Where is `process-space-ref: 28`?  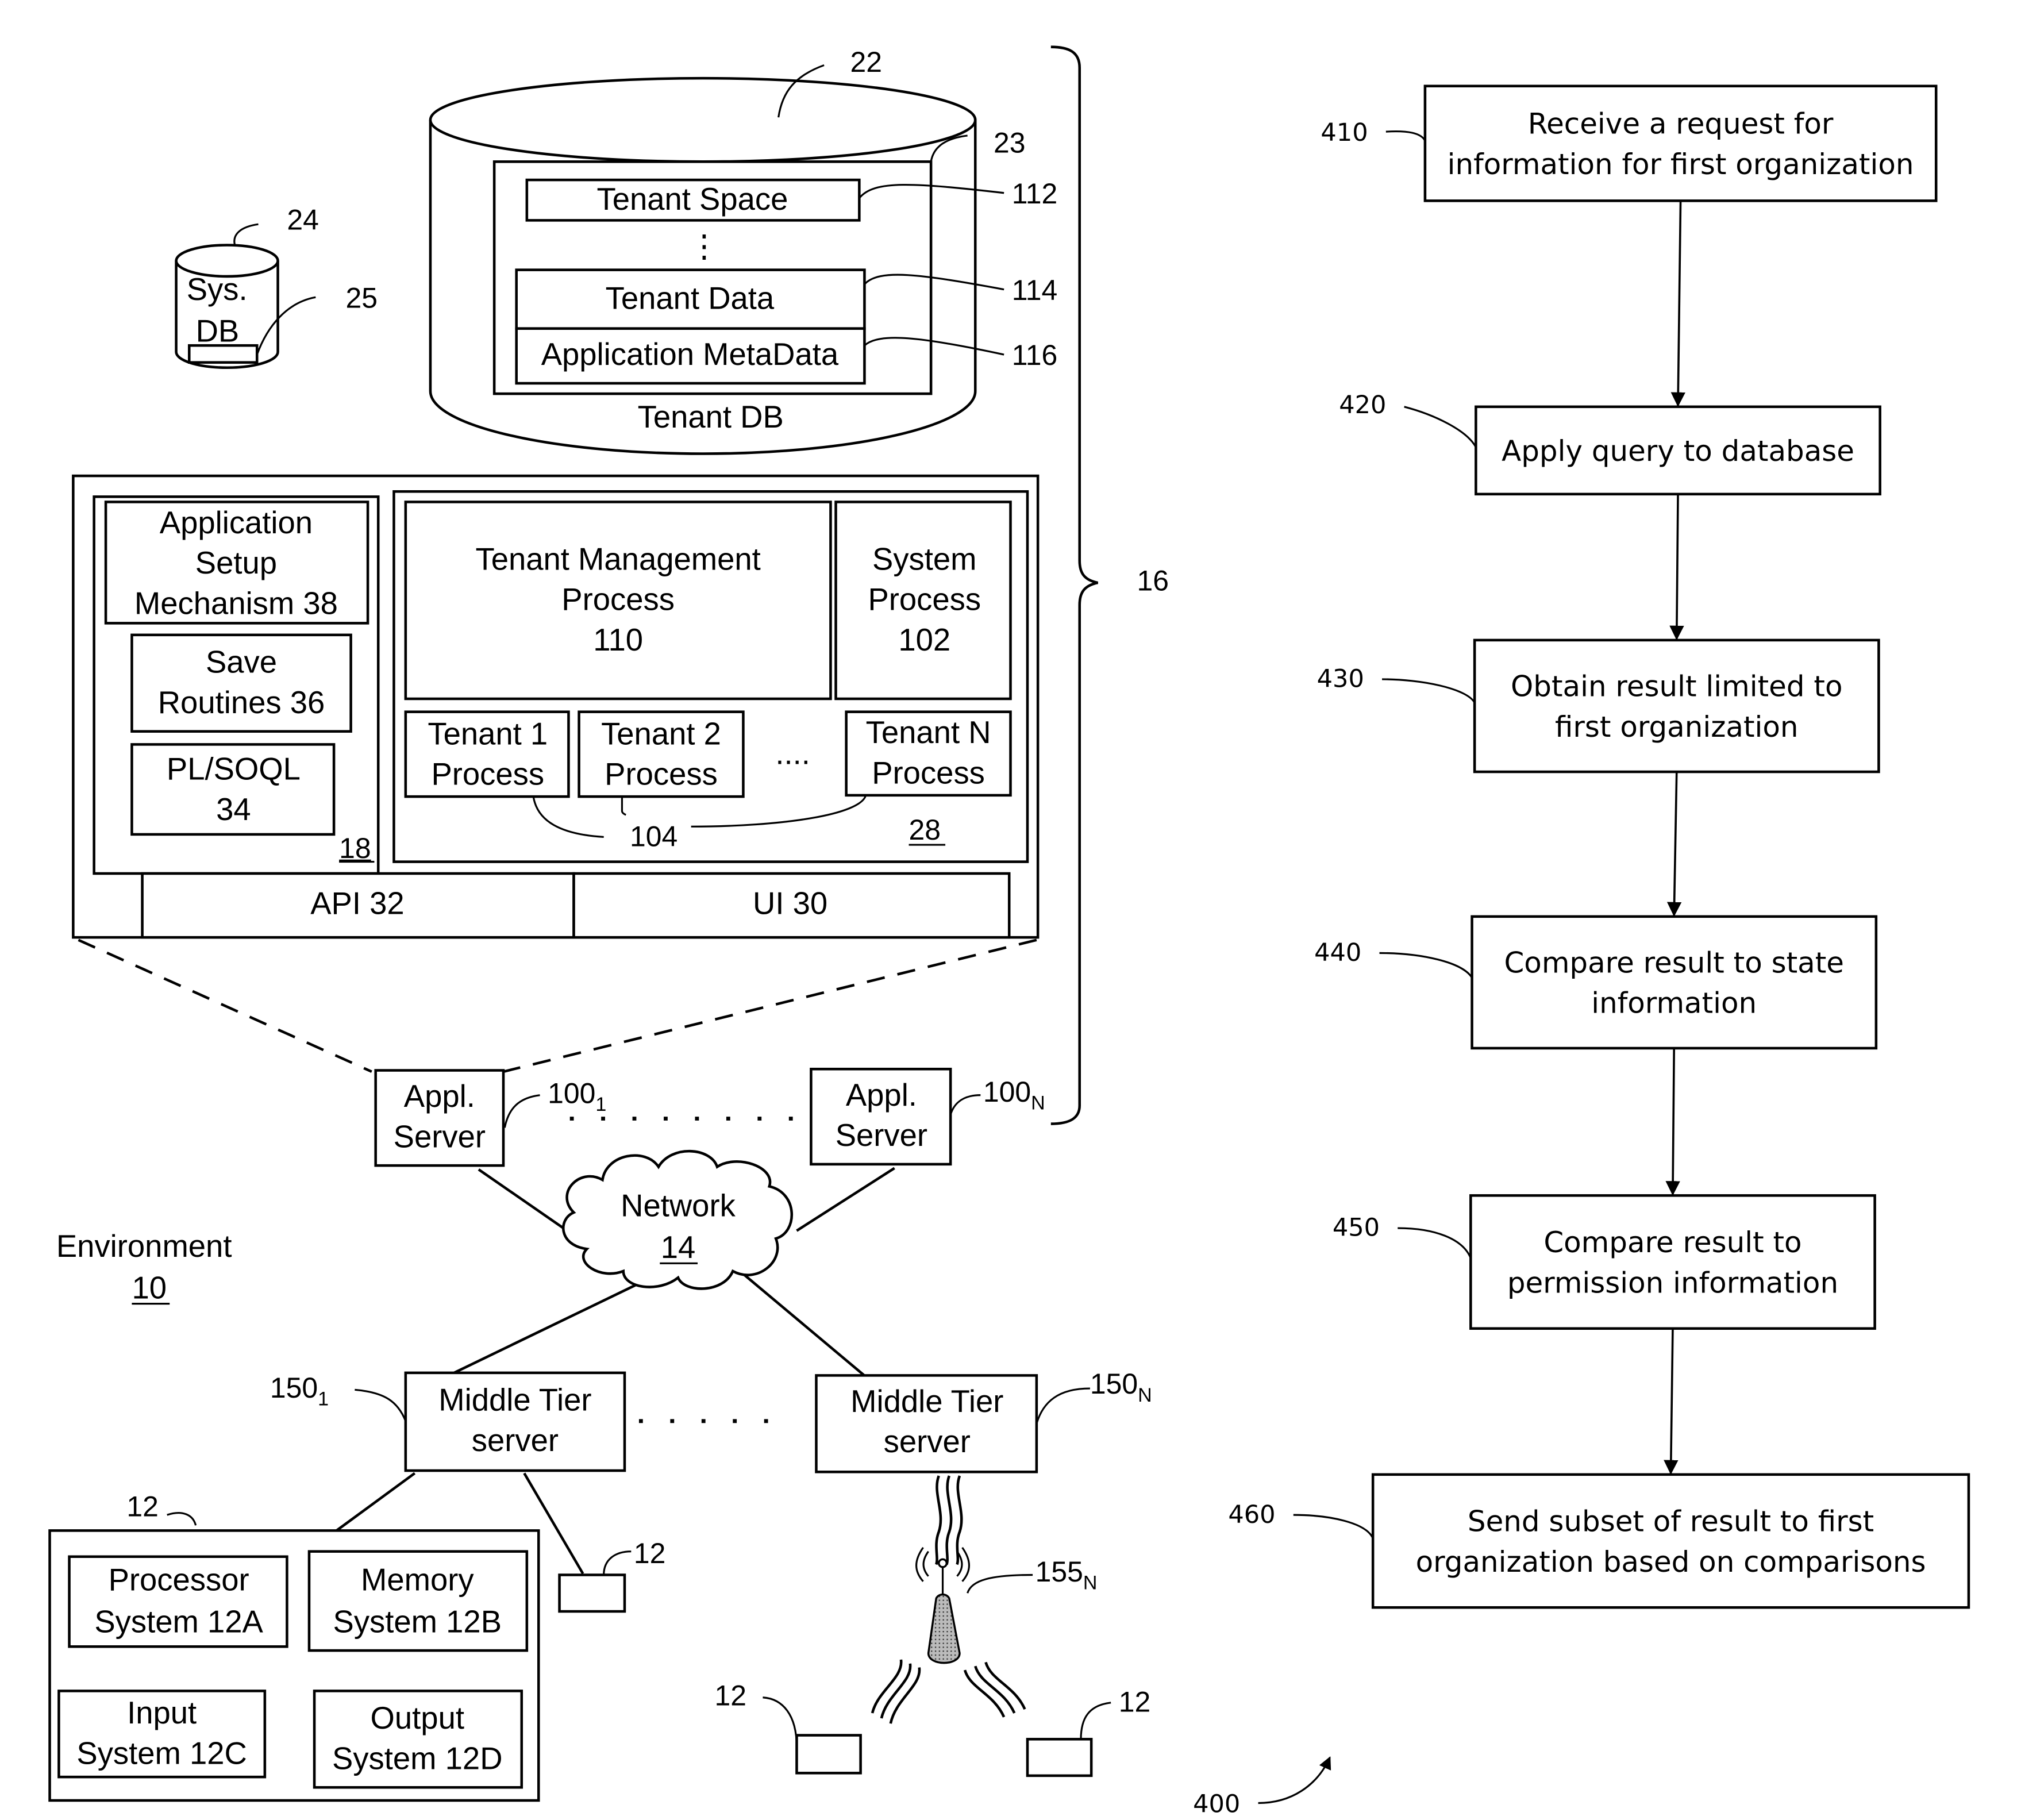 process-space-ref: 28 is located at coordinates (925, 830).